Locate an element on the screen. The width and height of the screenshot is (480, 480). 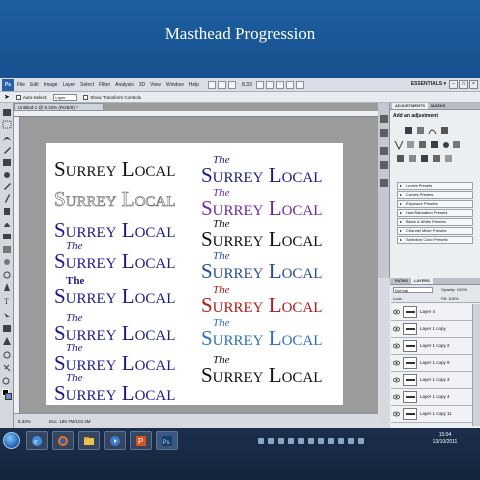
preset-exposure: Exposure Presets is located at coordinates (435, 204).